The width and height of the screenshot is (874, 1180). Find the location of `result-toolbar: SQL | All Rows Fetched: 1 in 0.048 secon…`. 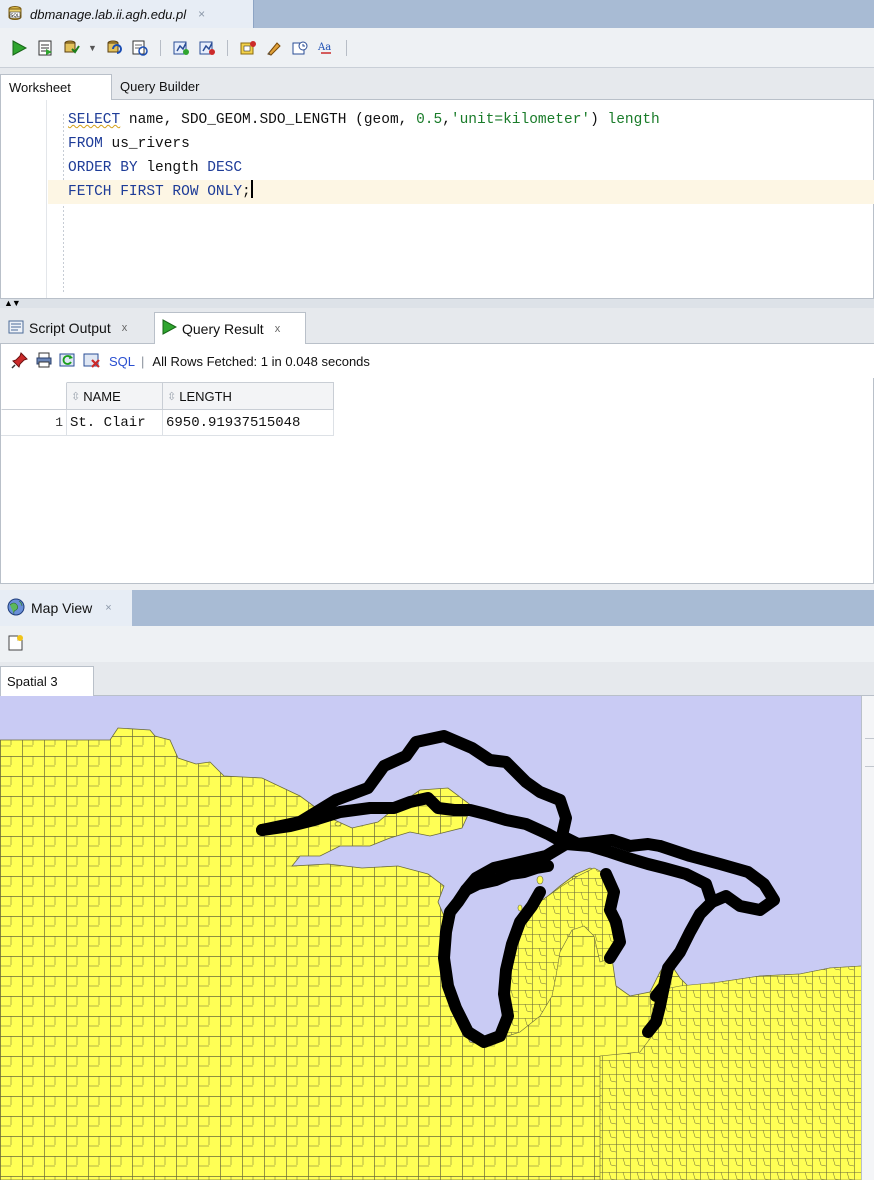

result-toolbar: SQL | All Rows Fetched: 1 in 0.048 secon… is located at coordinates (437, 361).